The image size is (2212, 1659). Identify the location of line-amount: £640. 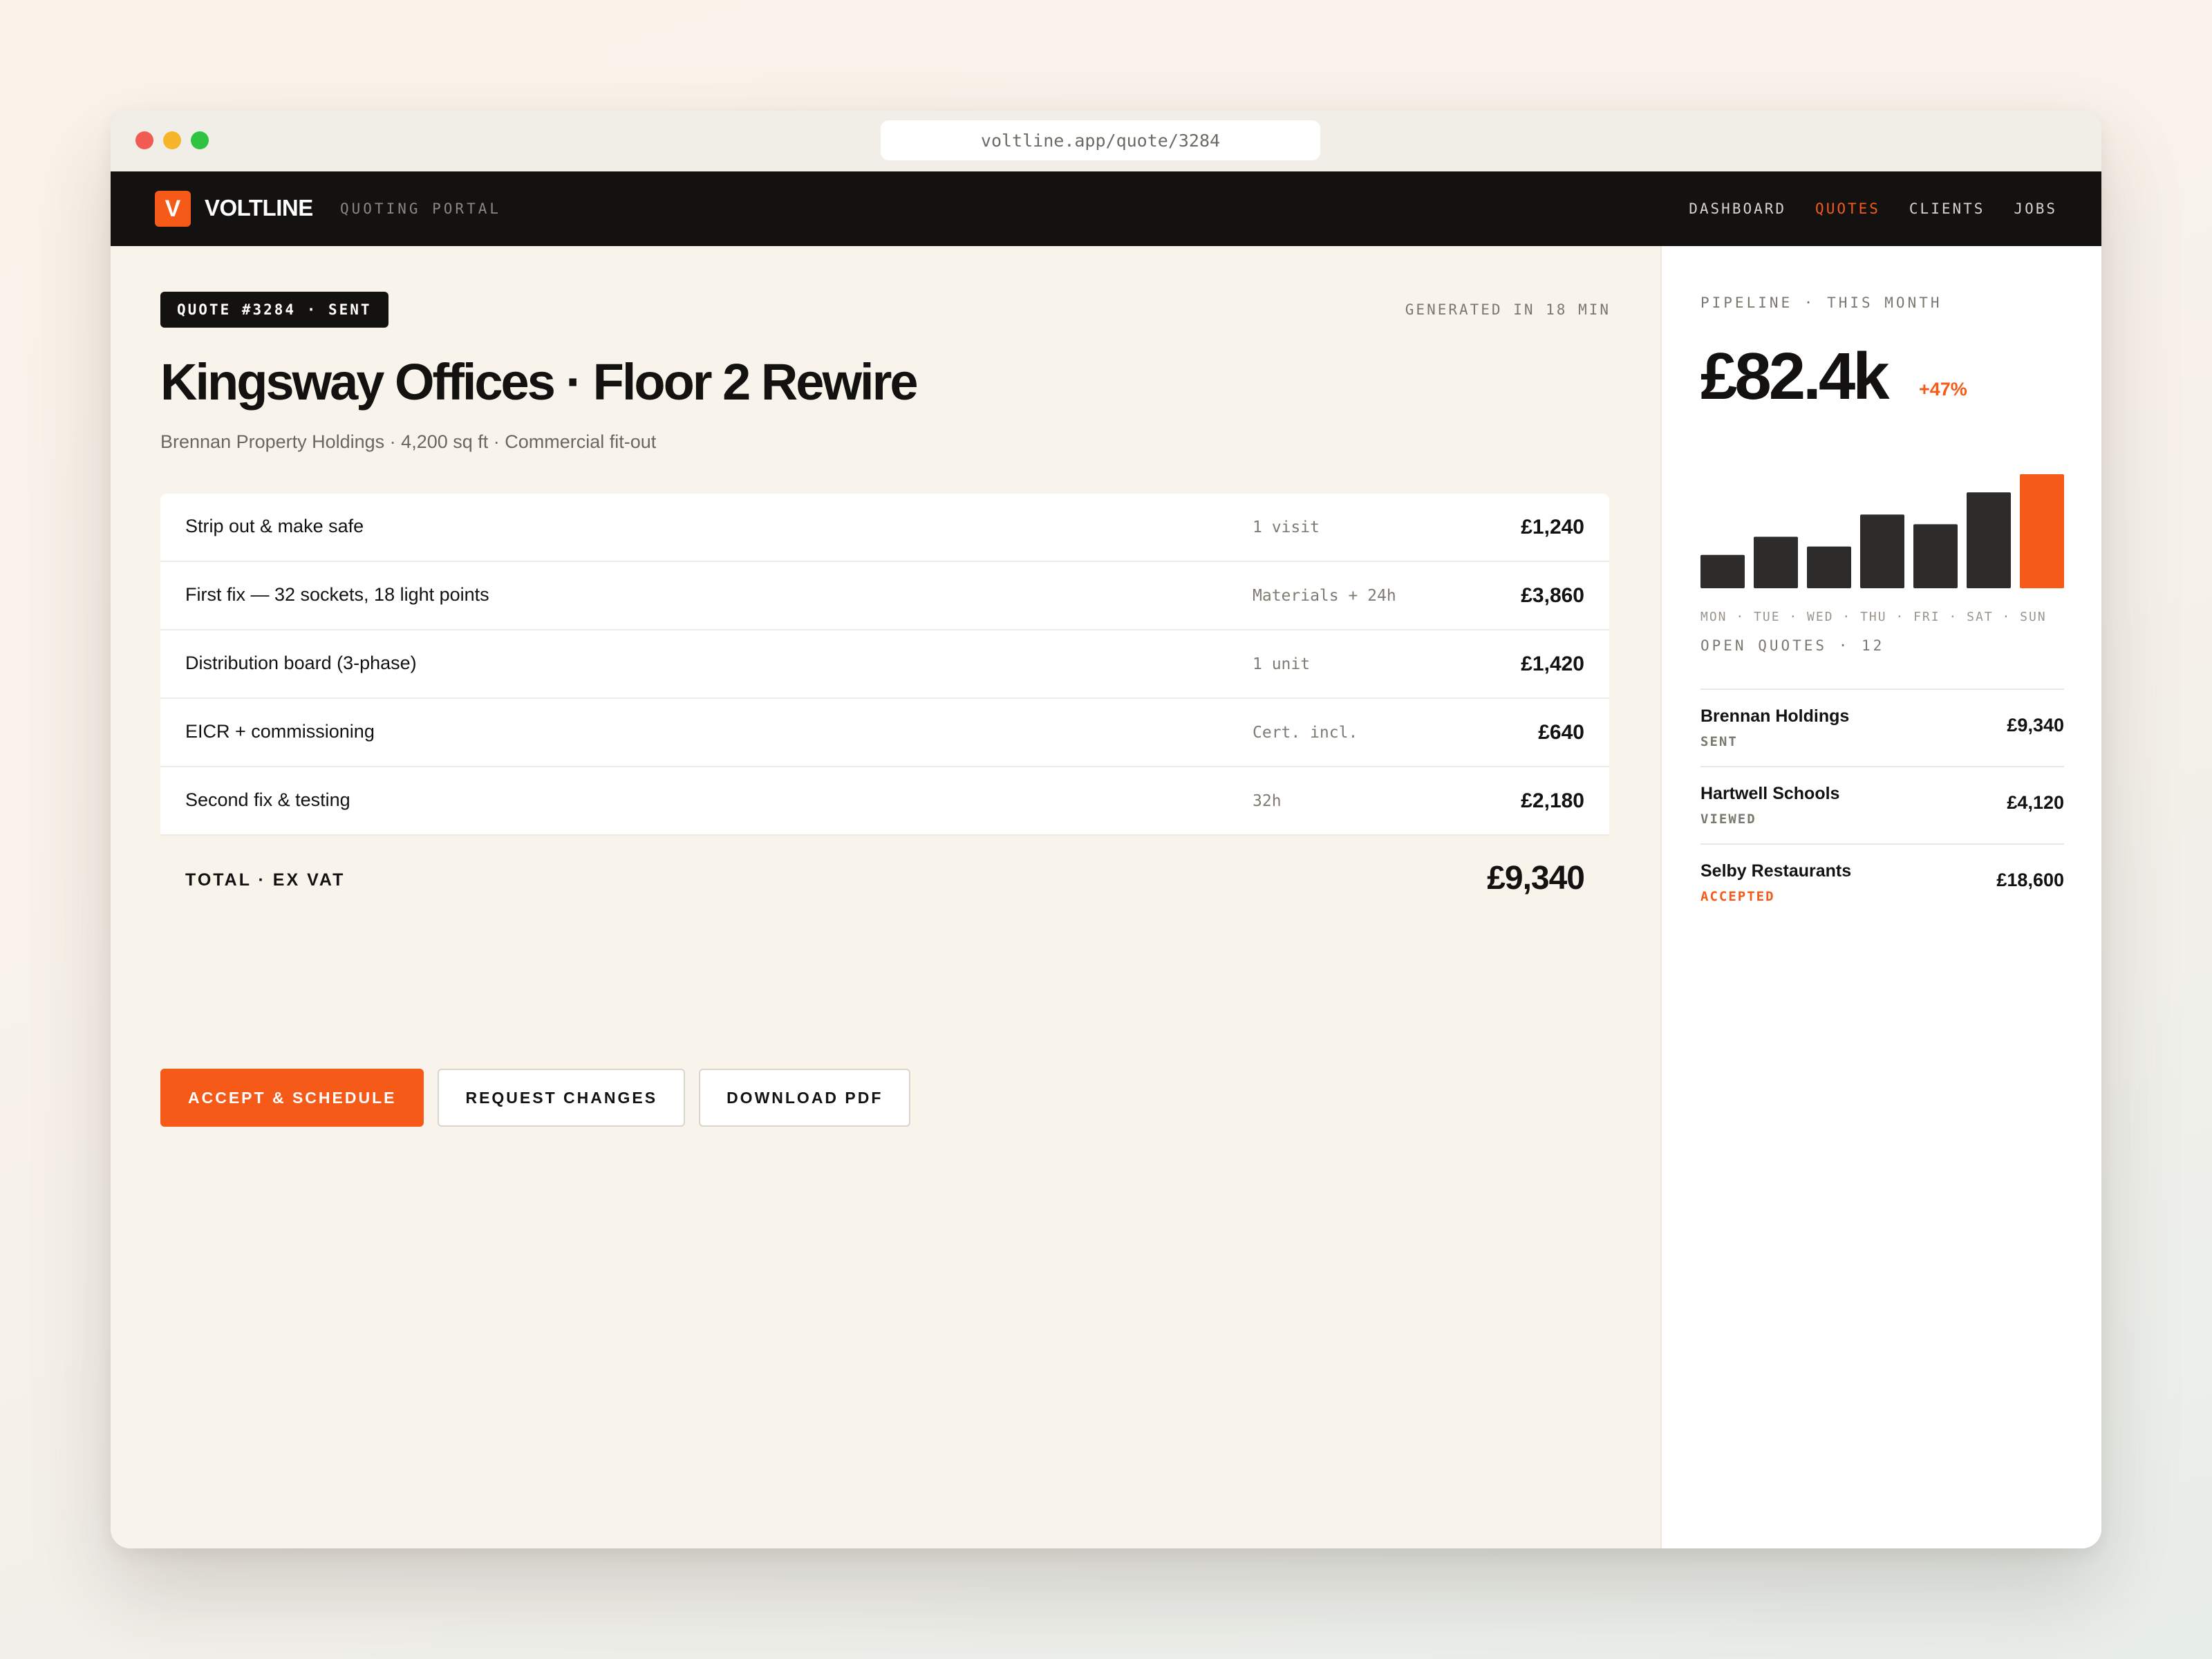
(1561, 732).